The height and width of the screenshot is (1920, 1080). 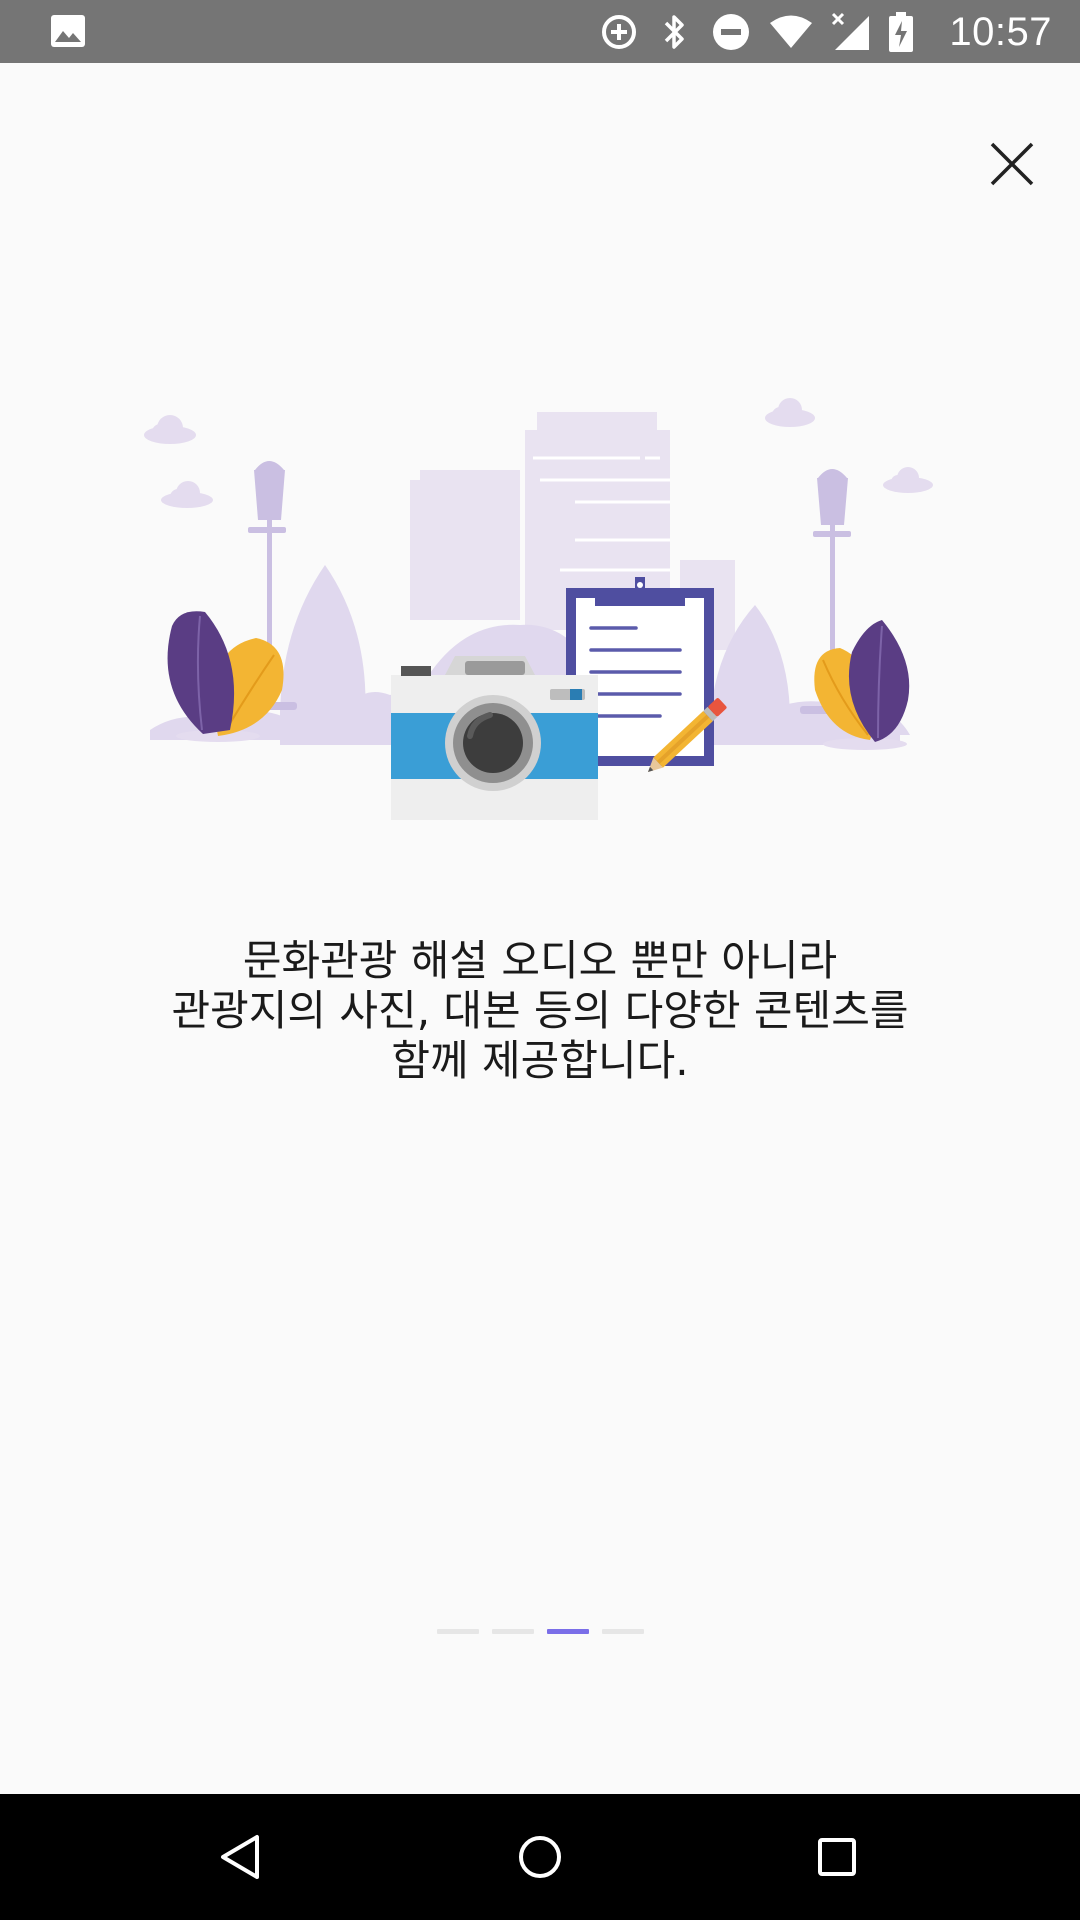 I want to click on bluetooth-icon, so click(x=675, y=32).